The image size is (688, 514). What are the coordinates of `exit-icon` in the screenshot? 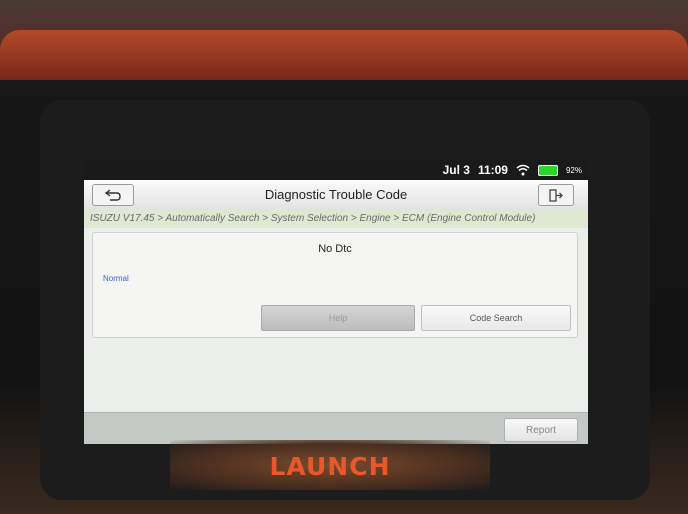 It's located at (556, 195).